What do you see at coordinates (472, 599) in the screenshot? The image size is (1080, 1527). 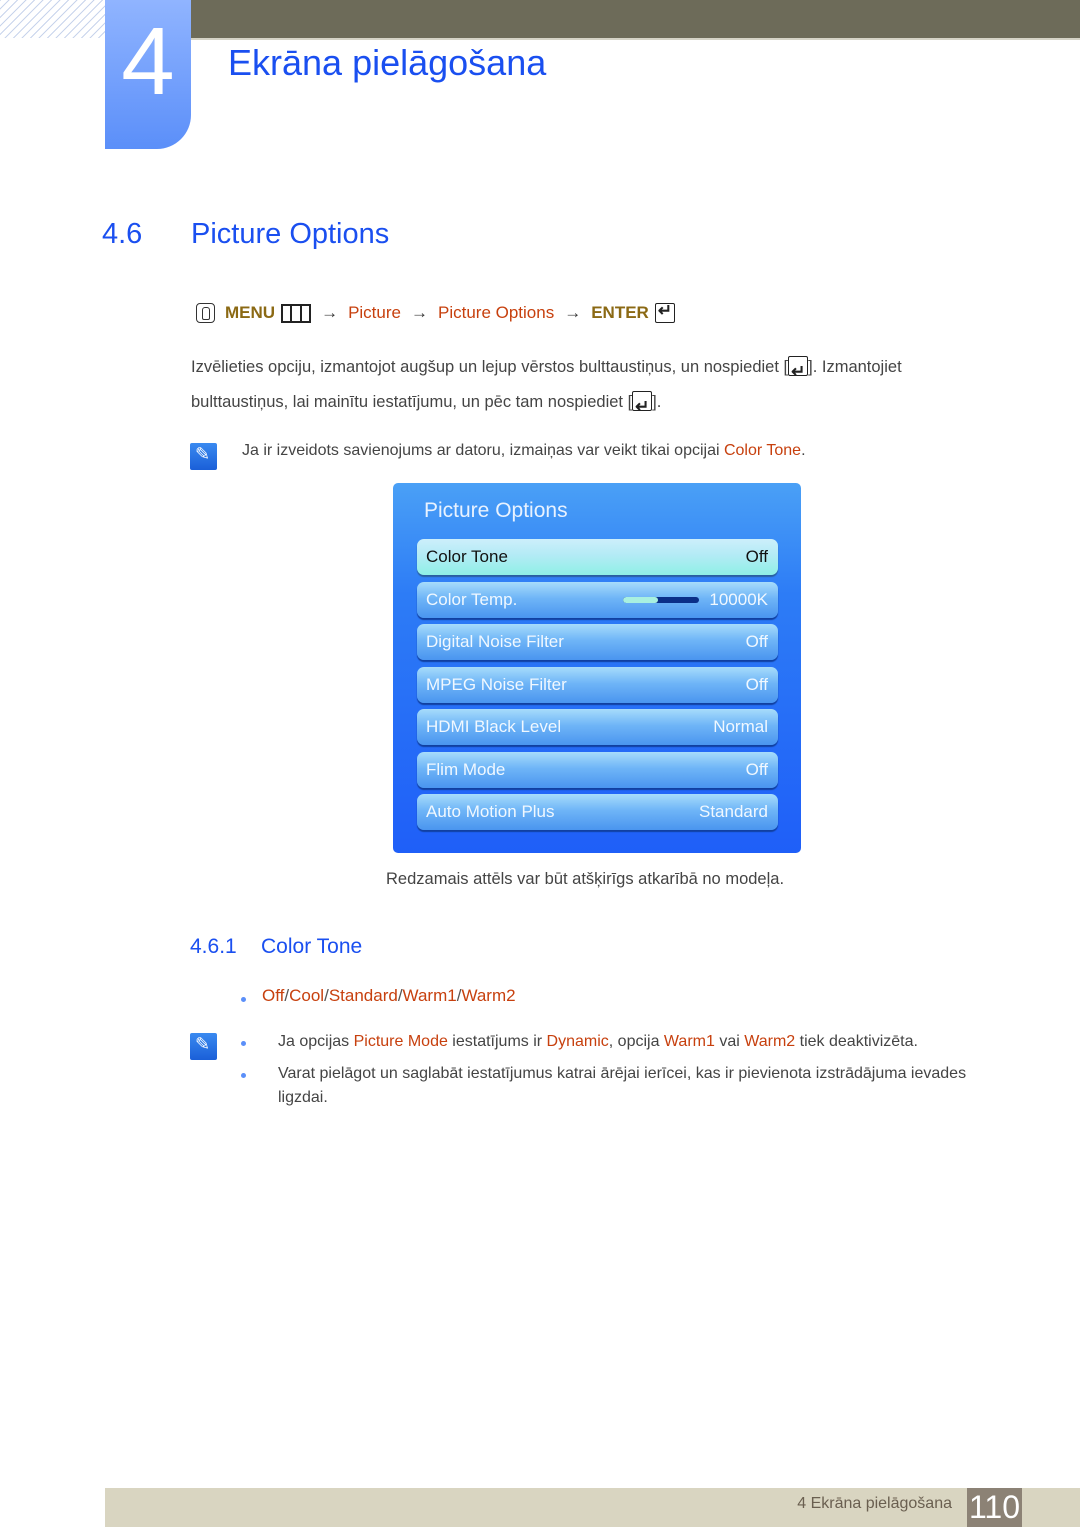 I see `osd-row-label: Color Temp.` at bounding box center [472, 599].